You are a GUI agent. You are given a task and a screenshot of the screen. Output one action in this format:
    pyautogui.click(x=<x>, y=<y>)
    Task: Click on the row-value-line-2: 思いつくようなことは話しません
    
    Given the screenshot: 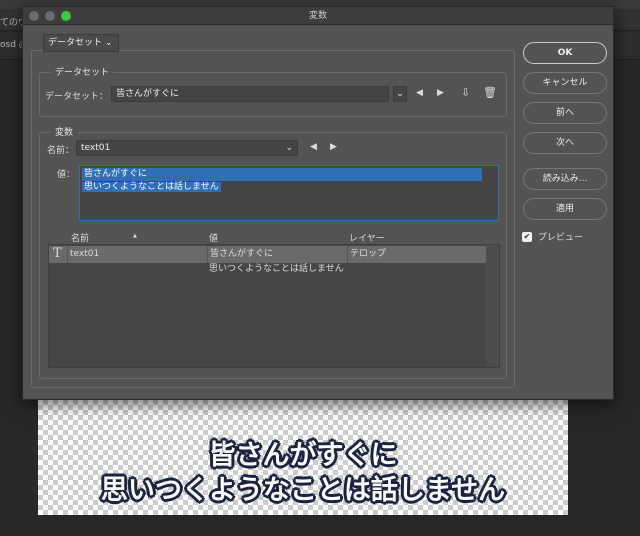 What is the action you would take?
    pyautogui.click(x=276, y=269)
    